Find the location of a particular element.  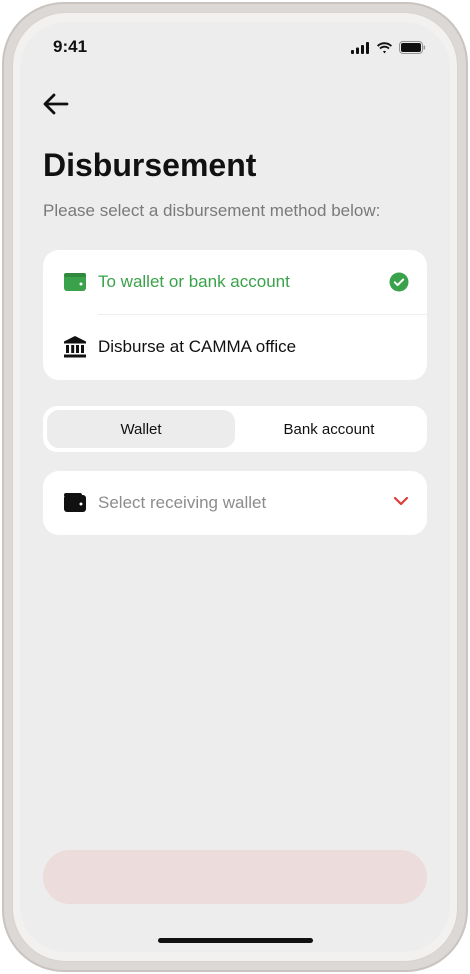

tab-wallet: Wallet is located at coordinates (141, 429).